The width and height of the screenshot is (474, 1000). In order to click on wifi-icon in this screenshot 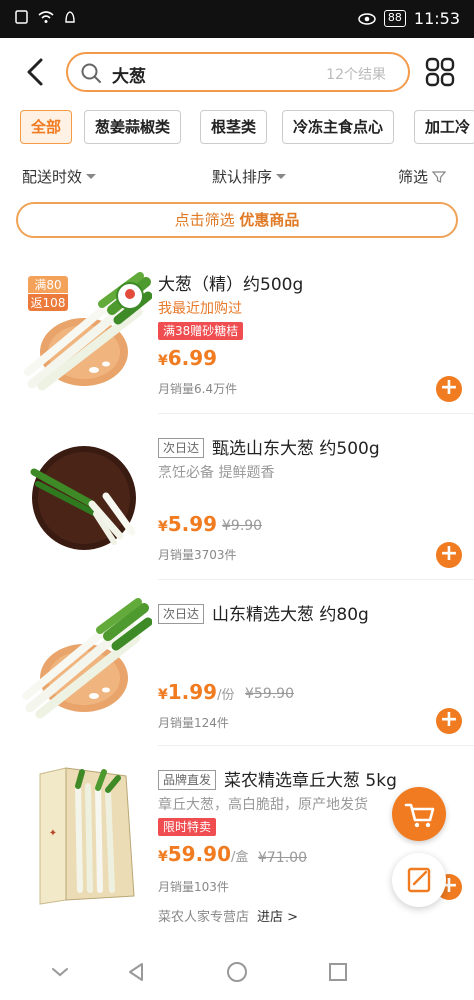, I will do `click(46, 17)`.